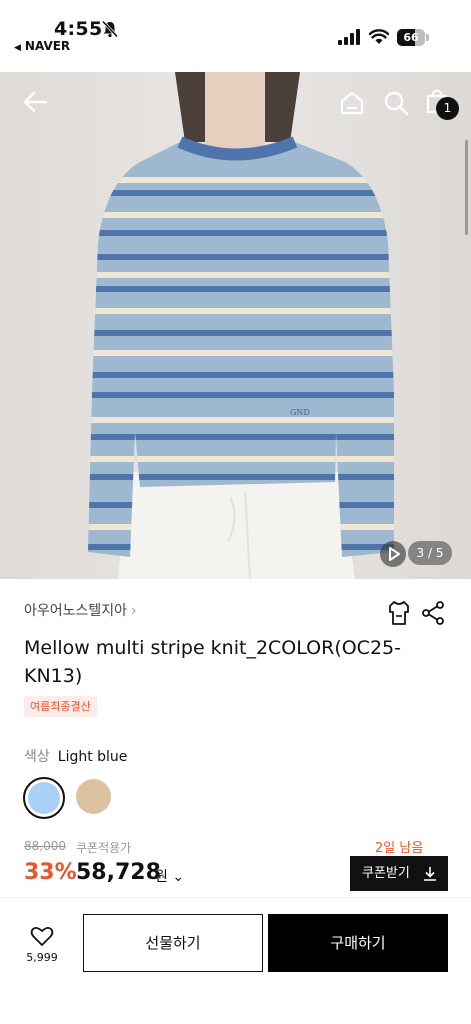 The height and width of the screenshot is (1024, 471). Describe the element at coordinates (173, 943) in the screenshot. I see `gift-button: 선물하기` at that location.